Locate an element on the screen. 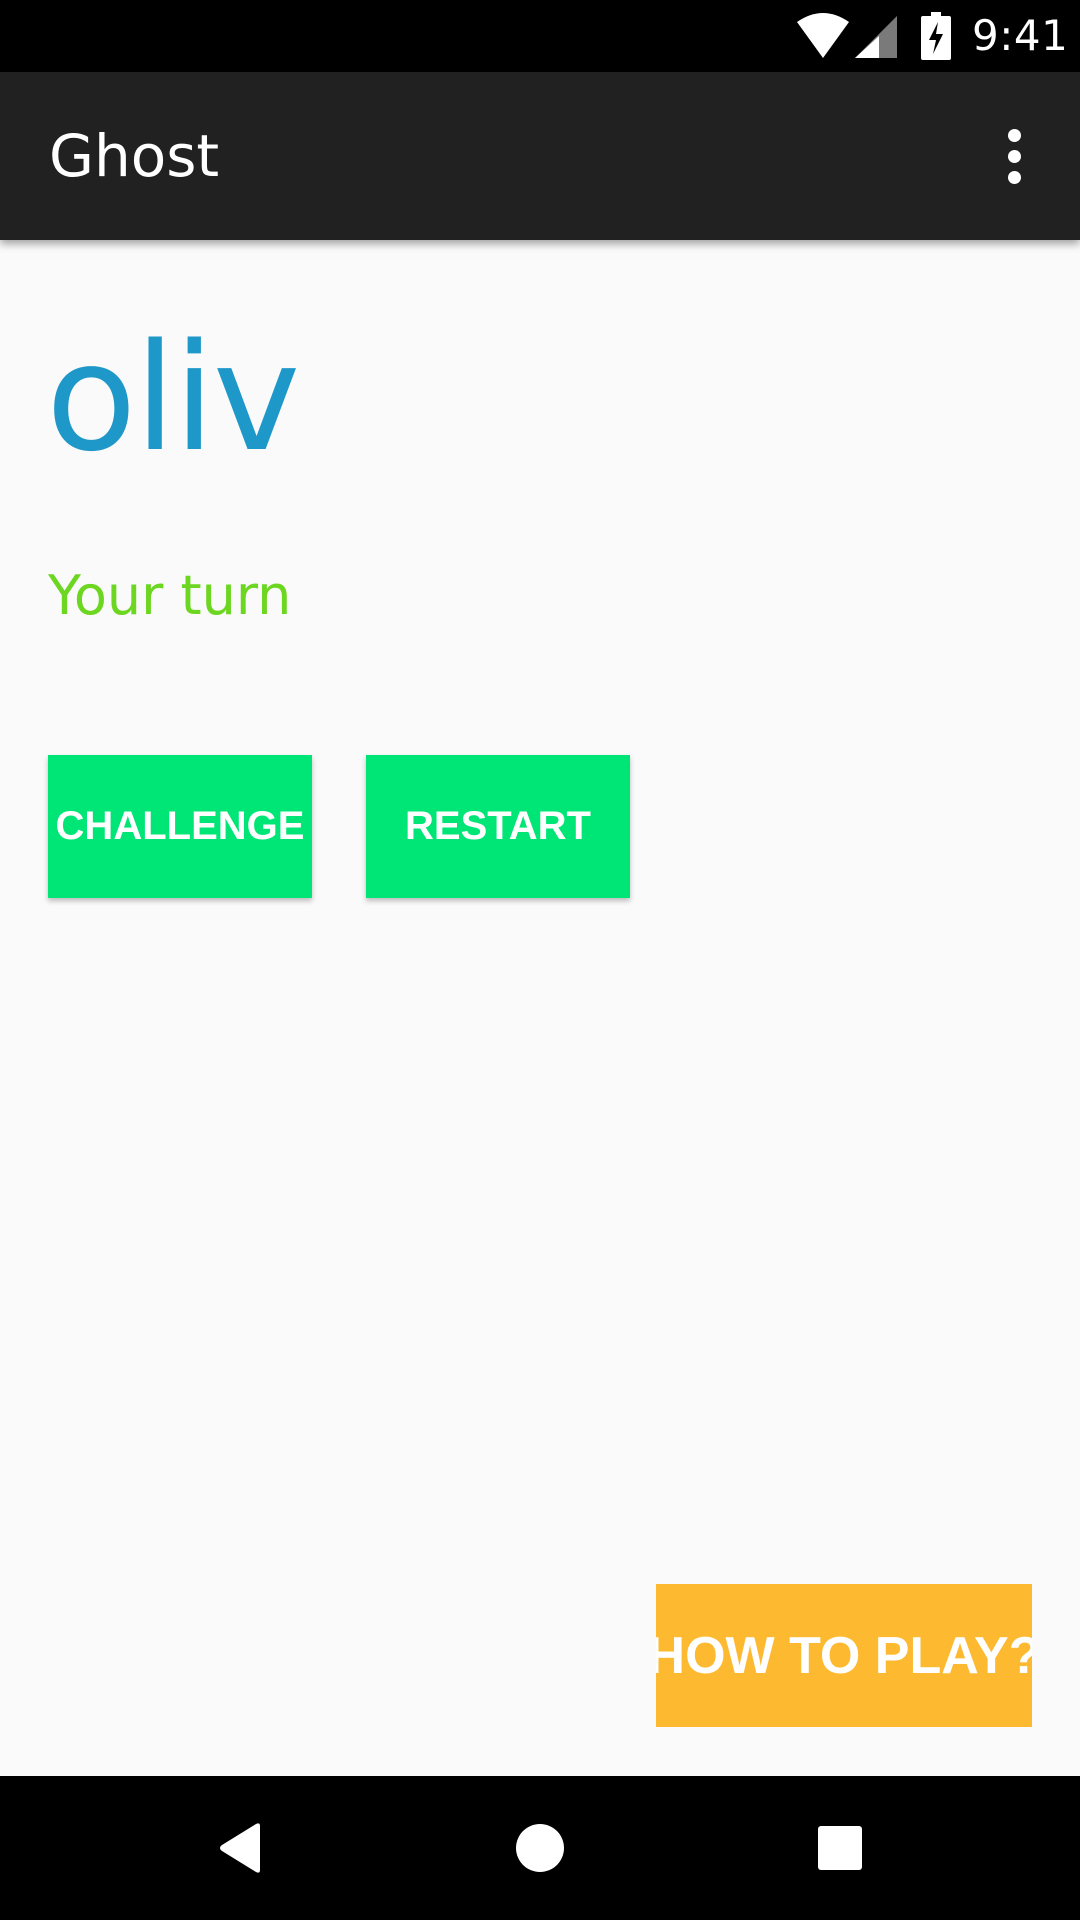 The image size is (1080, 1920). home-icon is located at coordinates (540, 1848).